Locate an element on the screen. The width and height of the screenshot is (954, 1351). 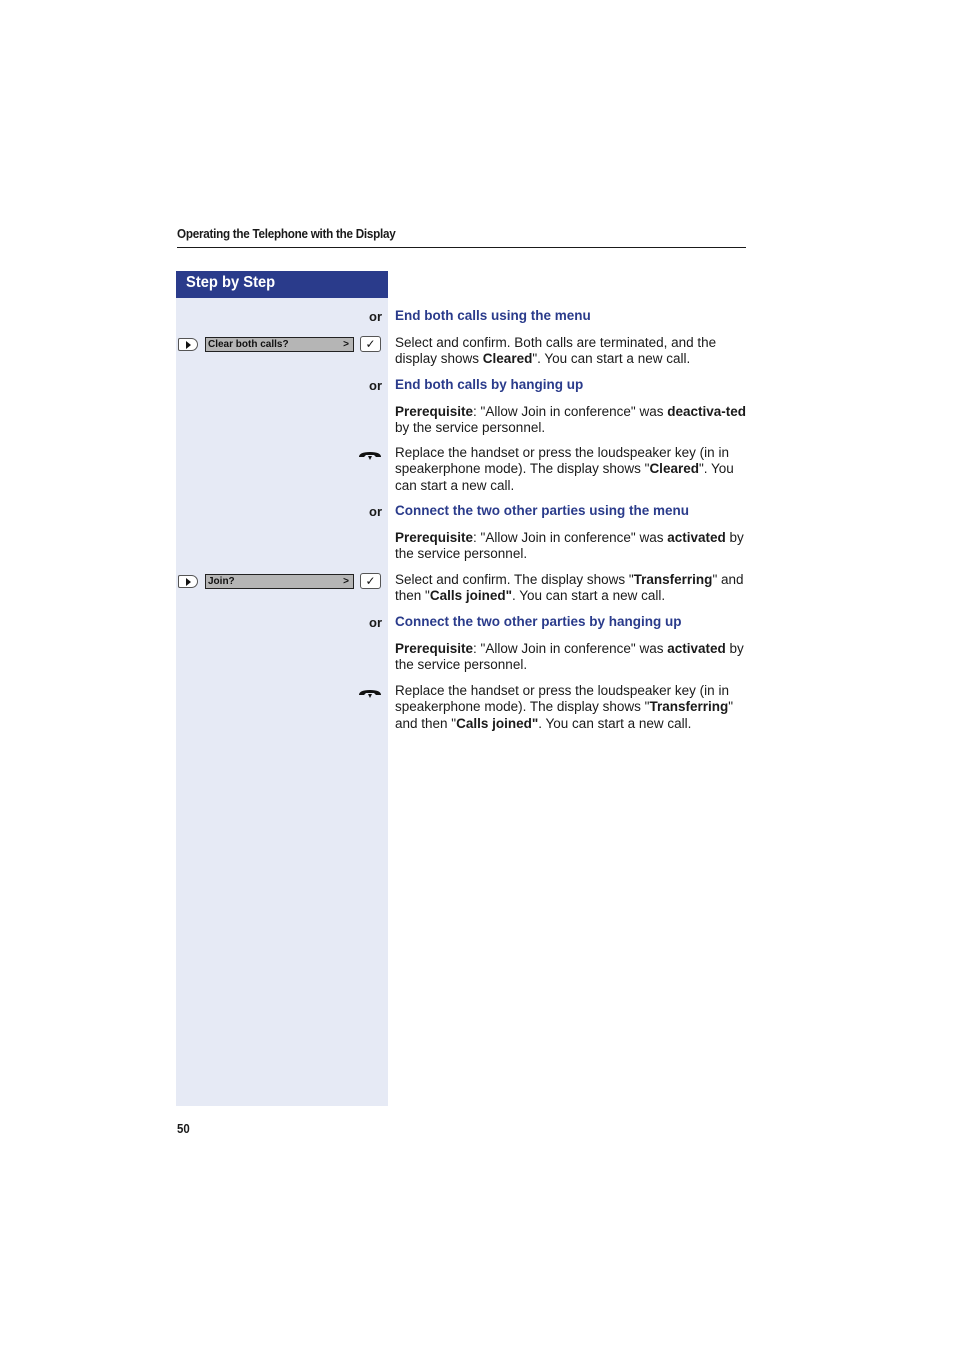
header-divider is located at coordinates (461, 247).